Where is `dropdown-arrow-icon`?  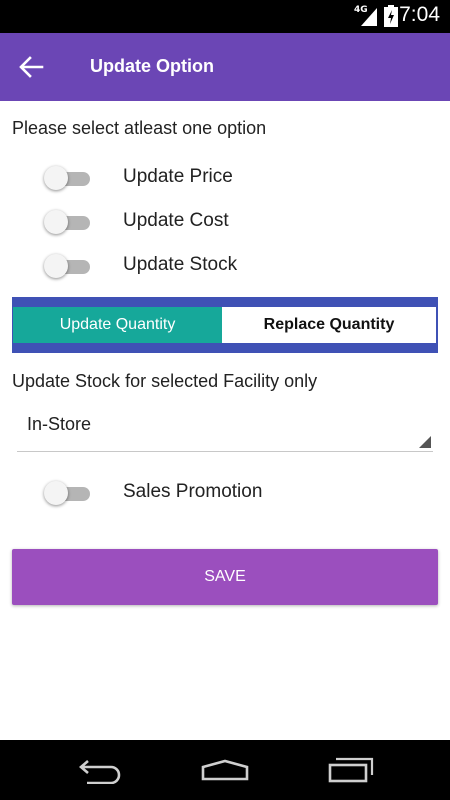
dropdown-arrow-icon is located at coordinates (425, 442).